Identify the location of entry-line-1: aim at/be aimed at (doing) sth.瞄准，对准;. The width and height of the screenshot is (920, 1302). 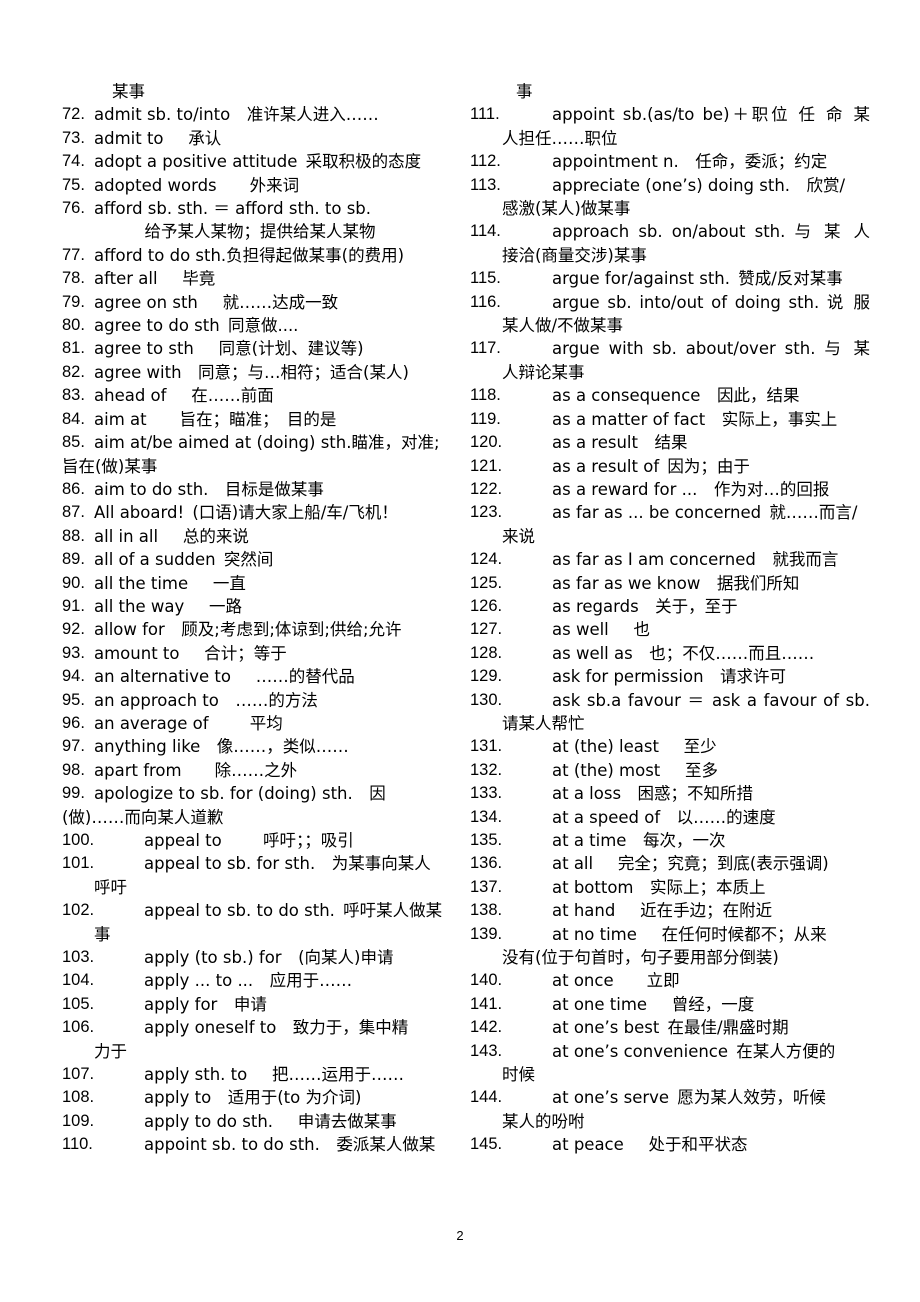
(267, 443).